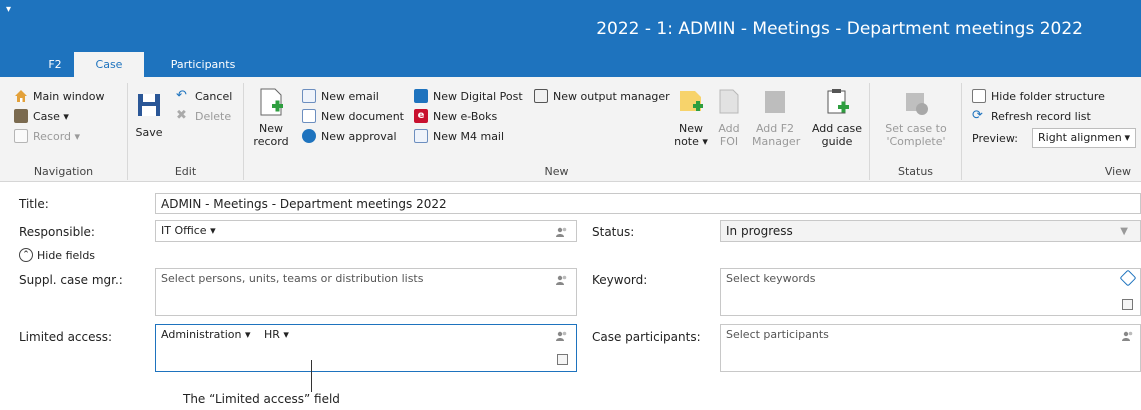 This screenshot has width=1141, height=410. Describe the element at coordinates (1084, 138) in the screenshot. I see `preview-select: Right alignmen ▾` at that location.